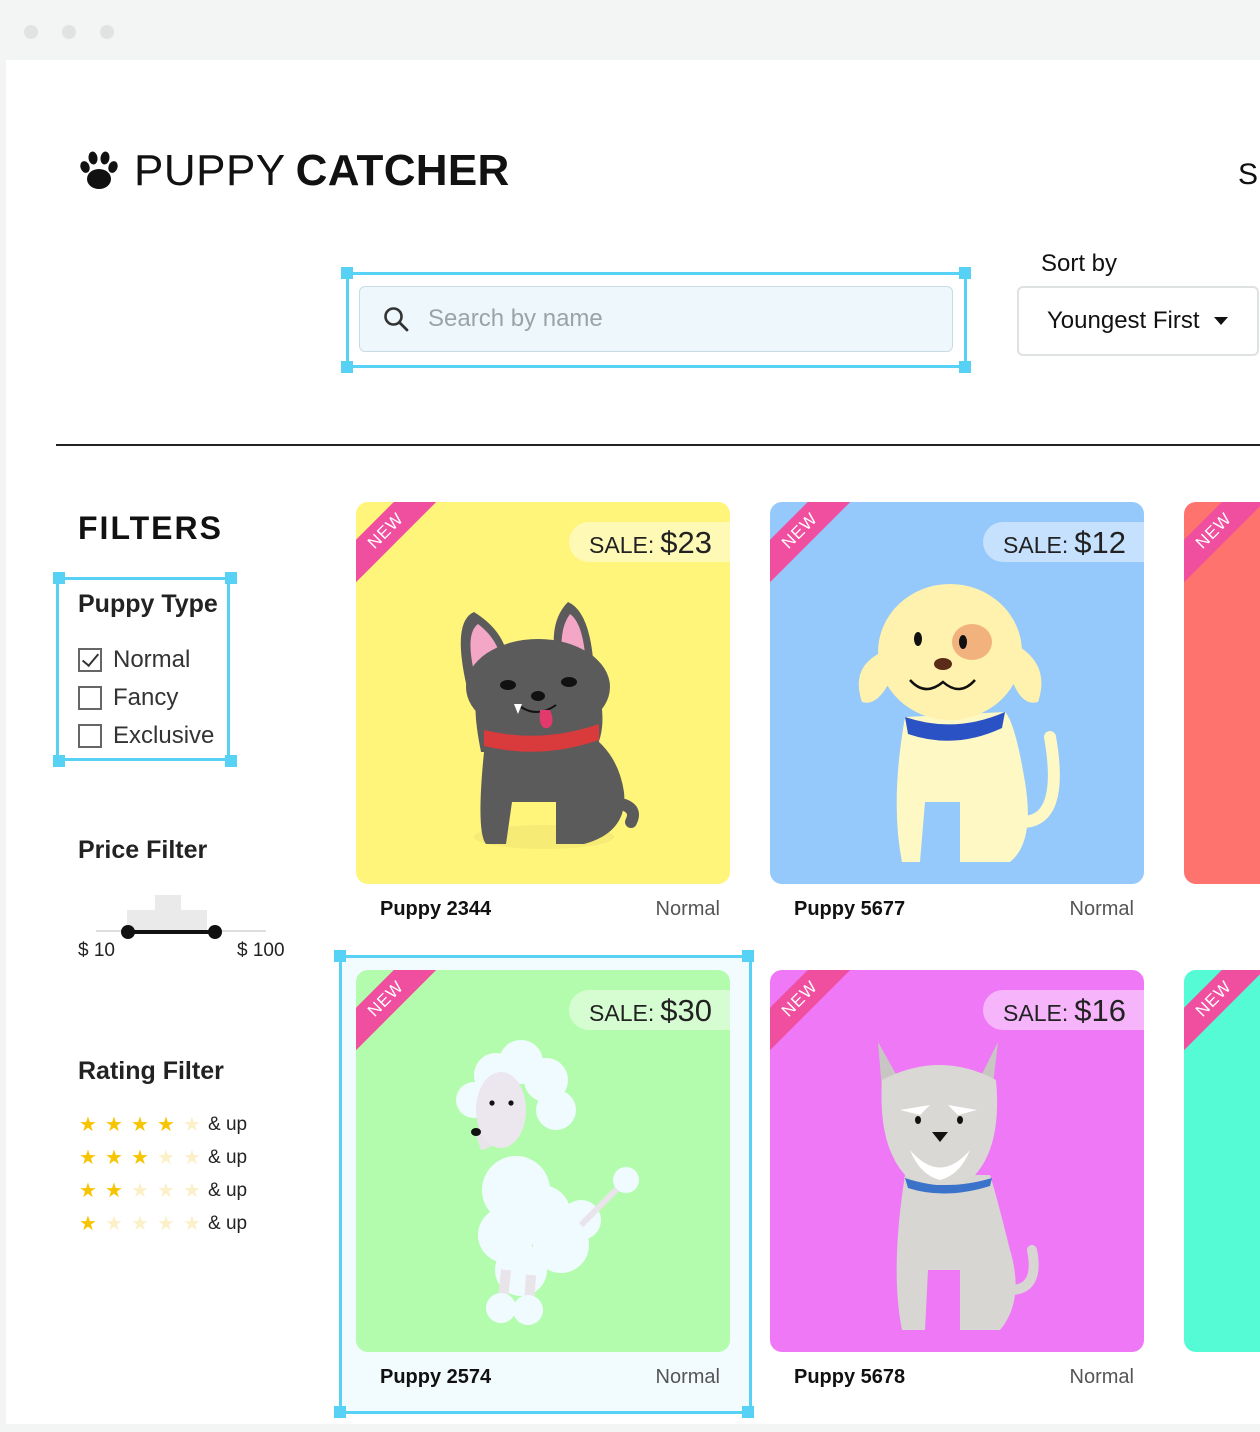 The image size is (1260, 1432). Describe the element at coordinates (210, 170) in the screenshot. I see `brand-name-light: PUPPY` at that location.